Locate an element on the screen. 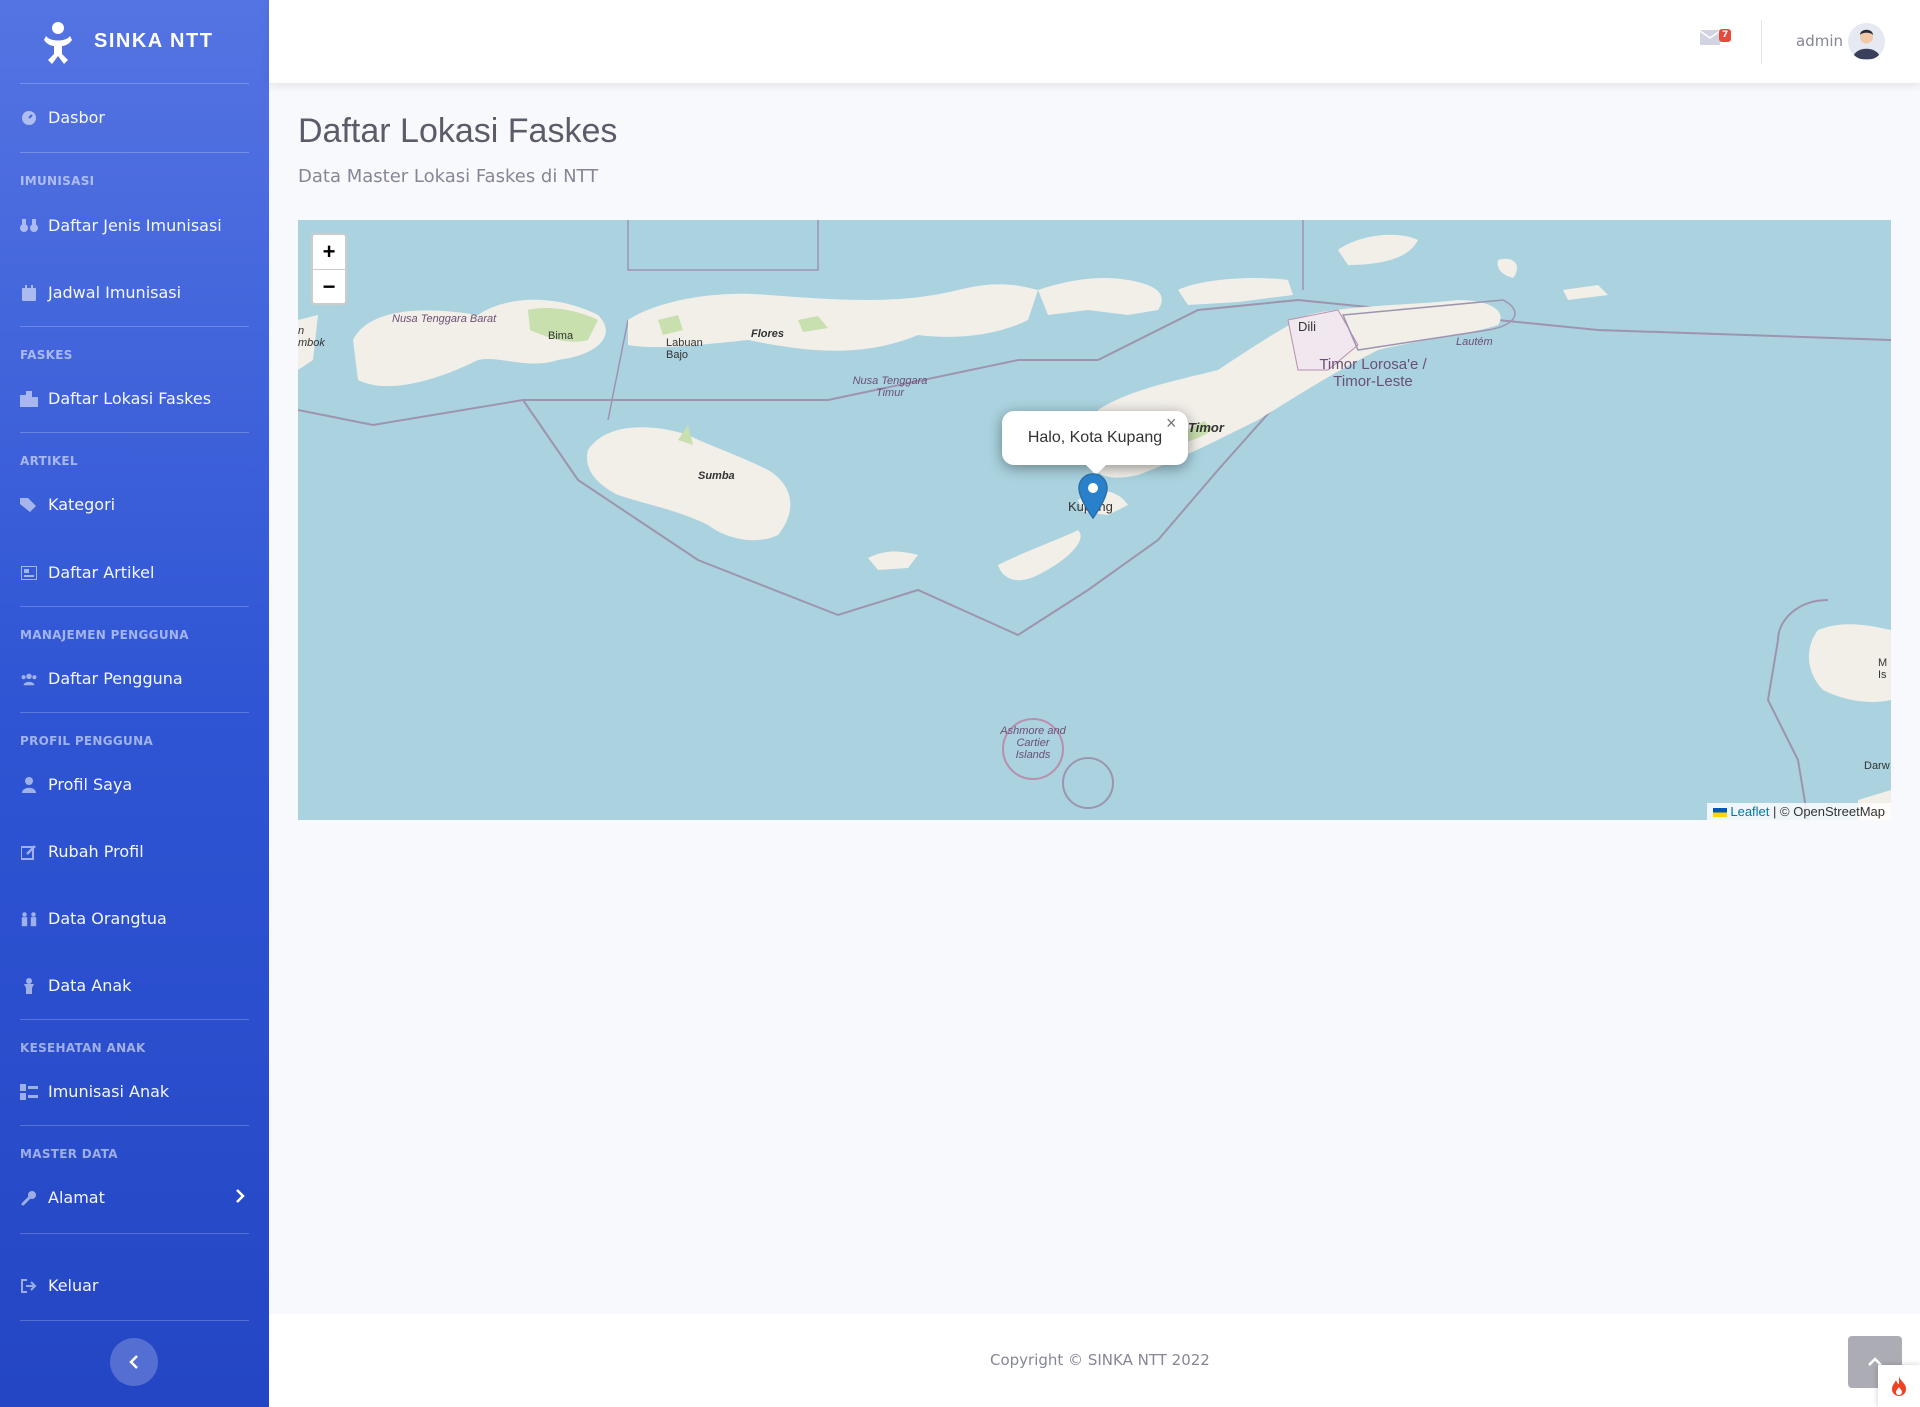 This screenshot has height=1407, width=1920. tags-icon is located at coordinates (29, 505).